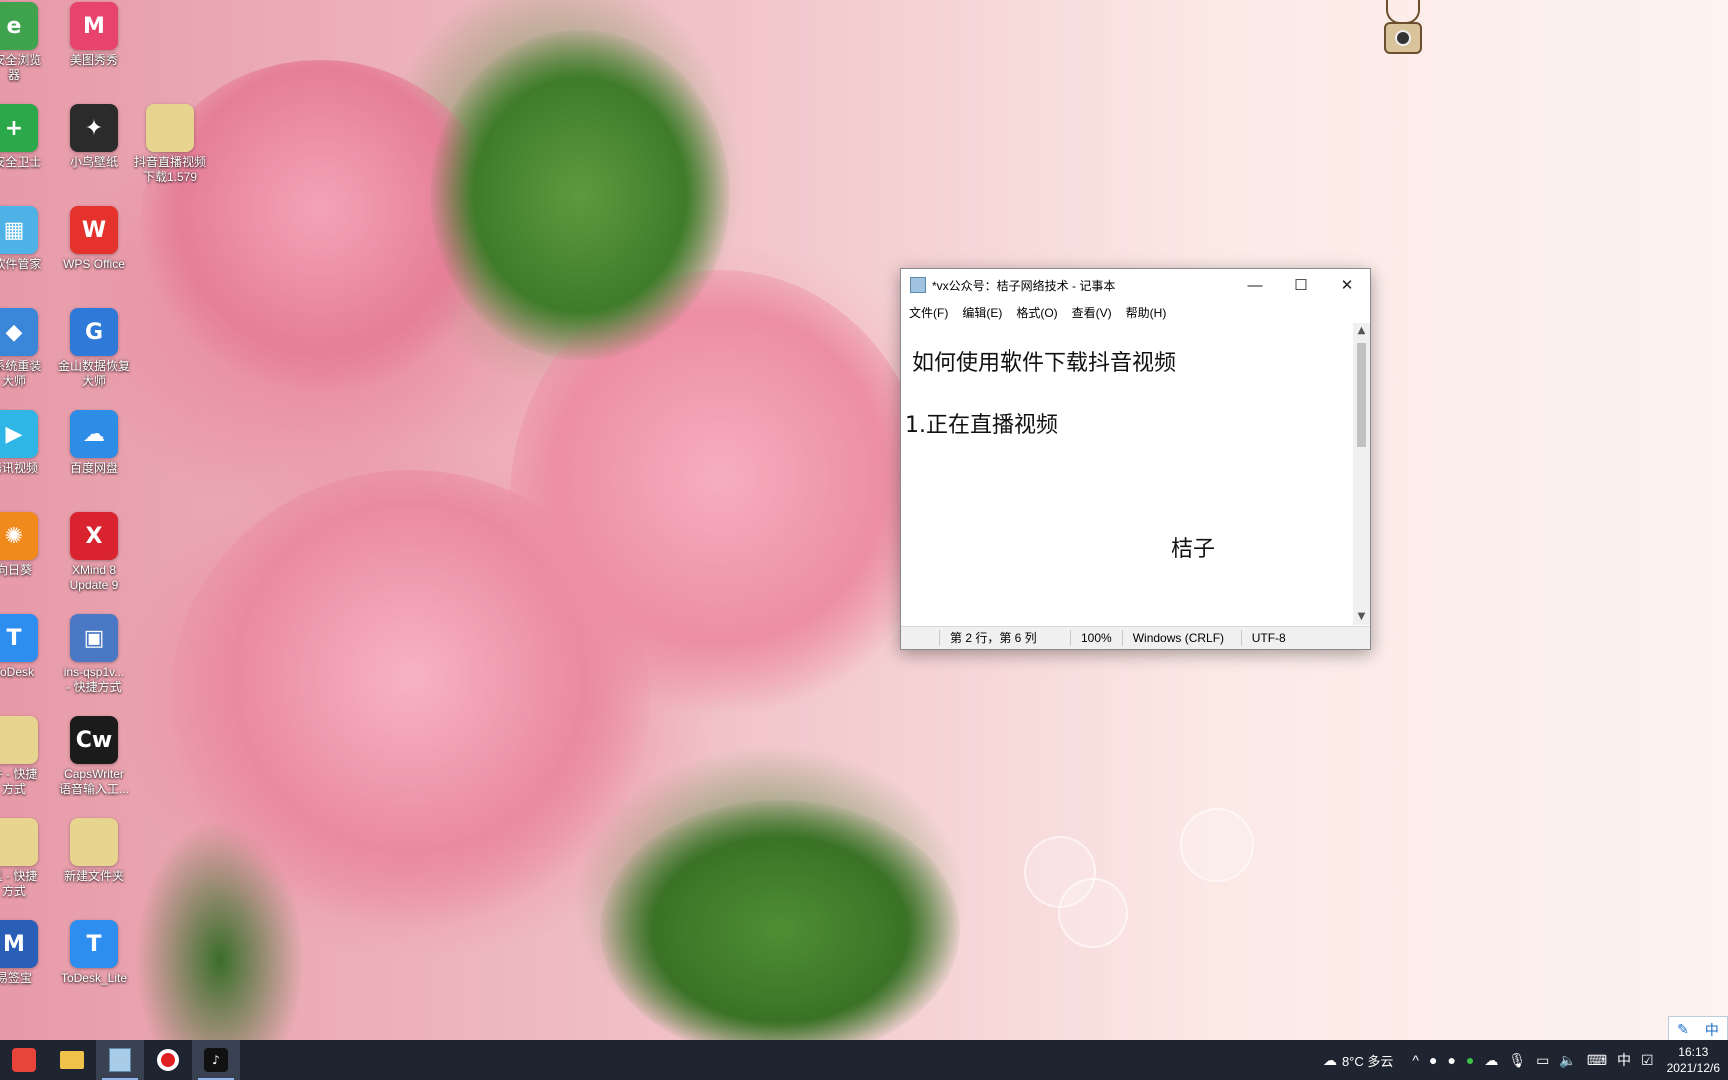 This screenshot has height=1080, width=1728. I want to click on menu-file: 文件(F), so click(928, 312).